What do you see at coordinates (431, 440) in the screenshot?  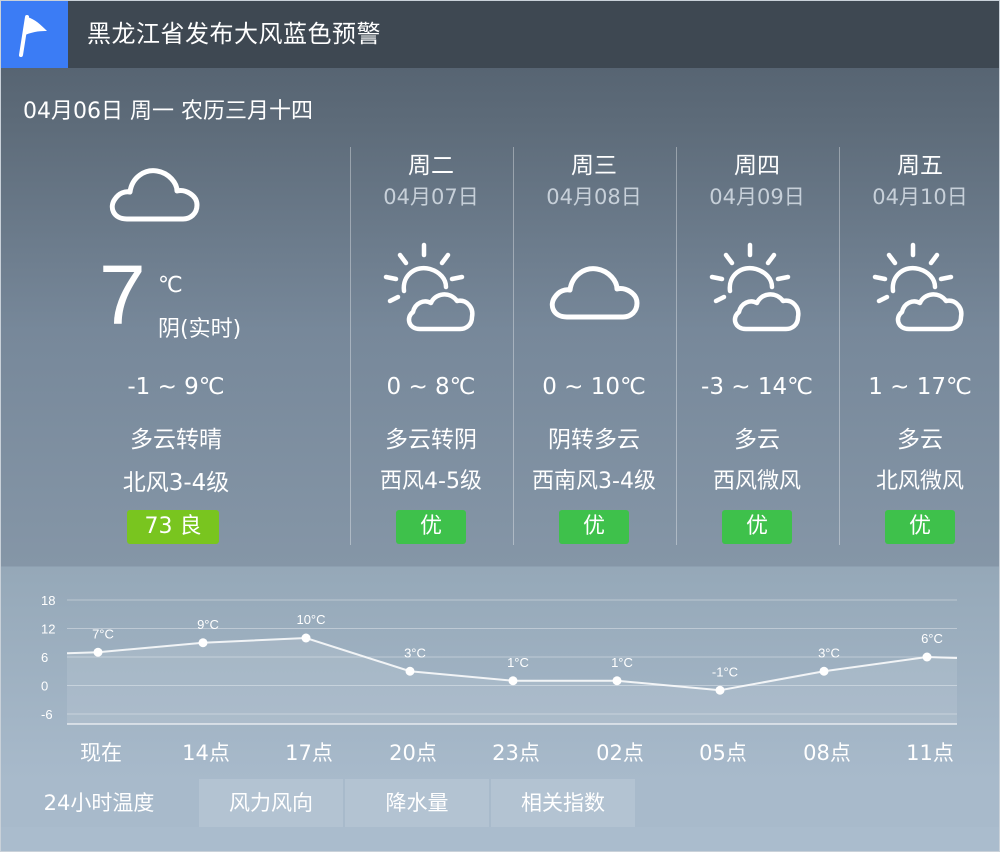 I see `day-weather: 多云转阴` at bounding box center [431, 440].